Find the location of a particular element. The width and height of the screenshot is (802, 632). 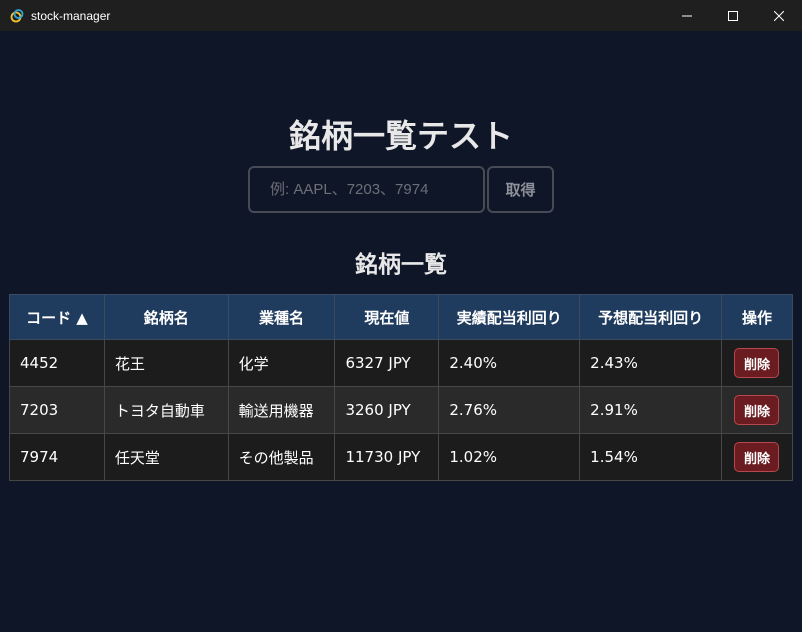

minimize-button is located at coordinates (687, 15).